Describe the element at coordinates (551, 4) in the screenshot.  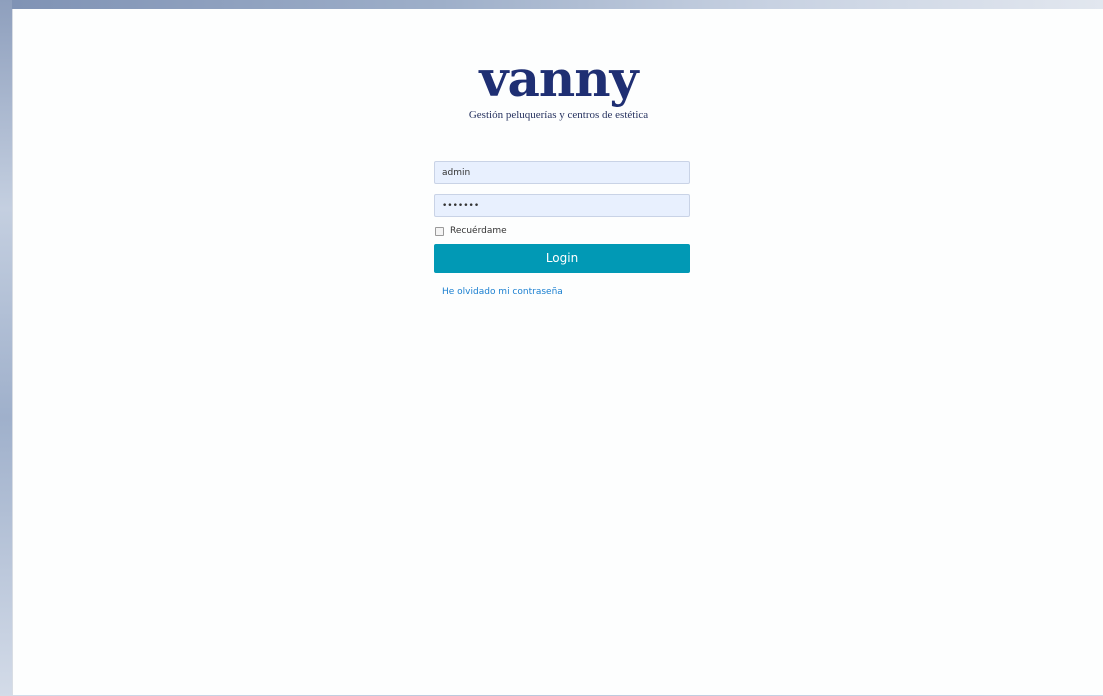
I see `desktop-background-top` at that location.